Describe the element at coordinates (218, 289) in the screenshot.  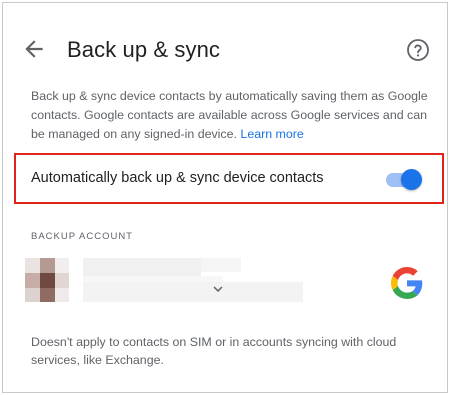
I see `chevron-down-icon` at that location.